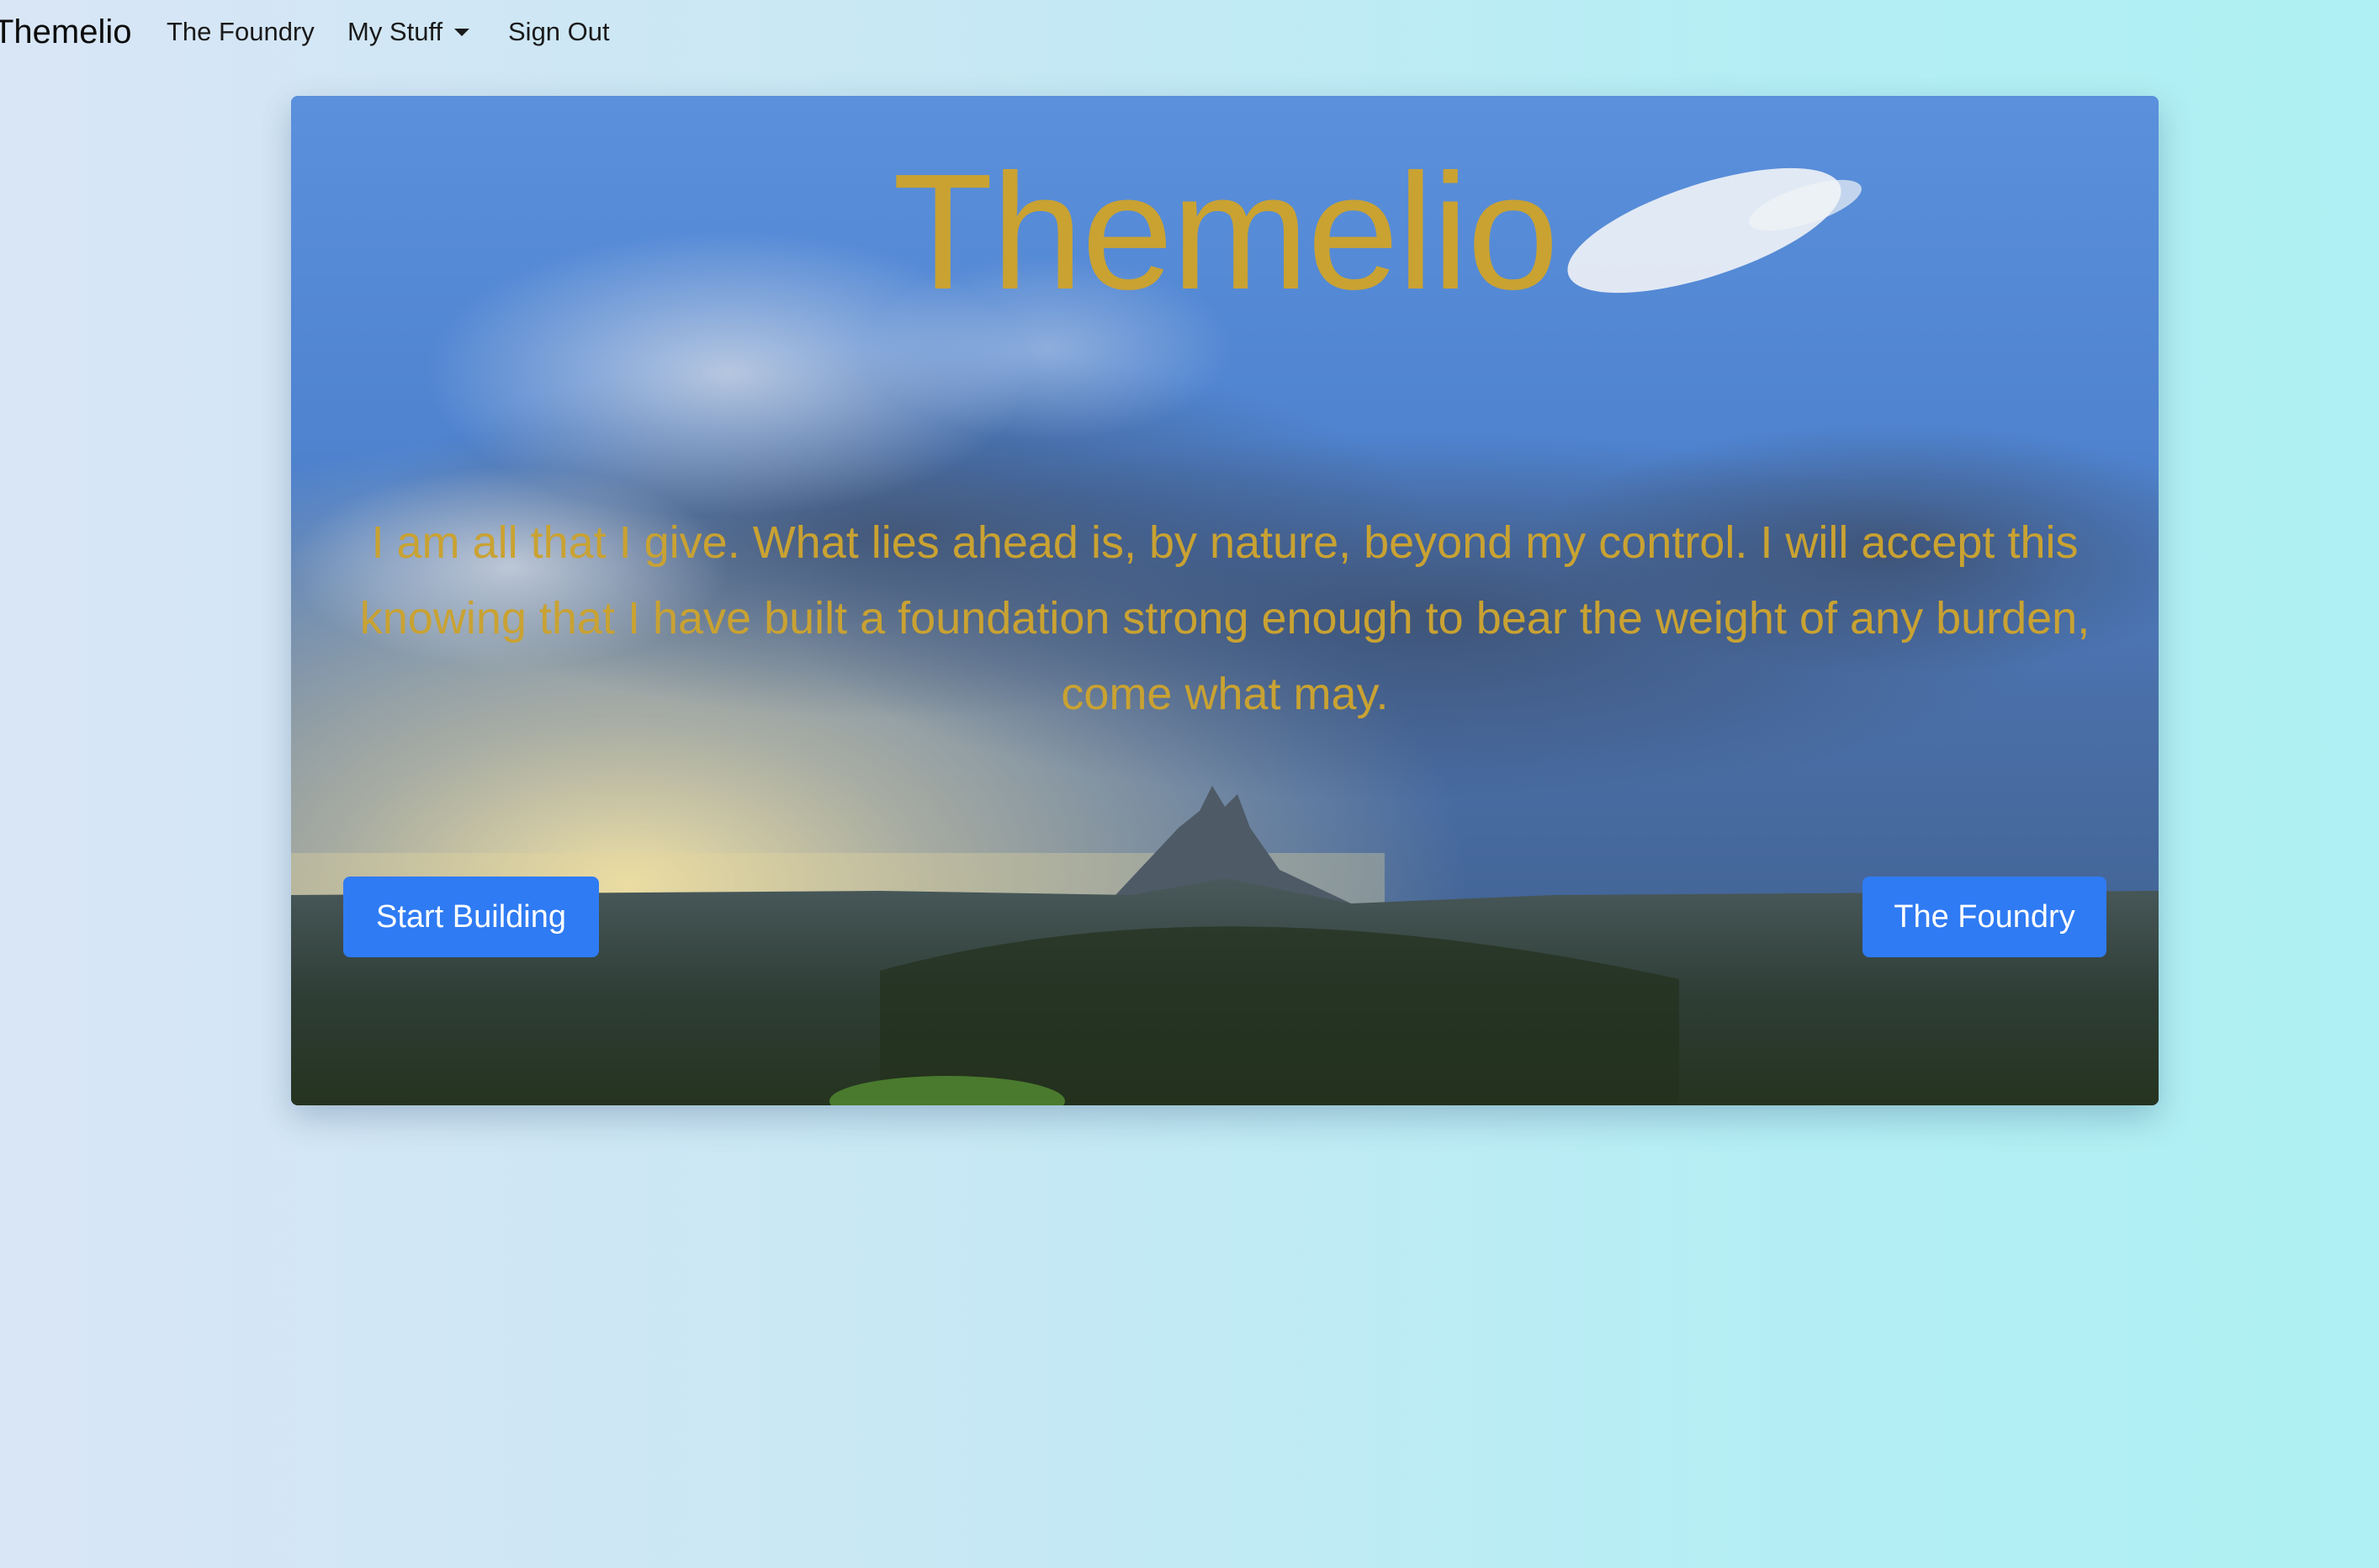 This screenshot has width=2379, height=1568. Describe the element at coordinates (241, 32) in the screenshot. I see `nav-link-the-foundry: The Foundry` at that location.